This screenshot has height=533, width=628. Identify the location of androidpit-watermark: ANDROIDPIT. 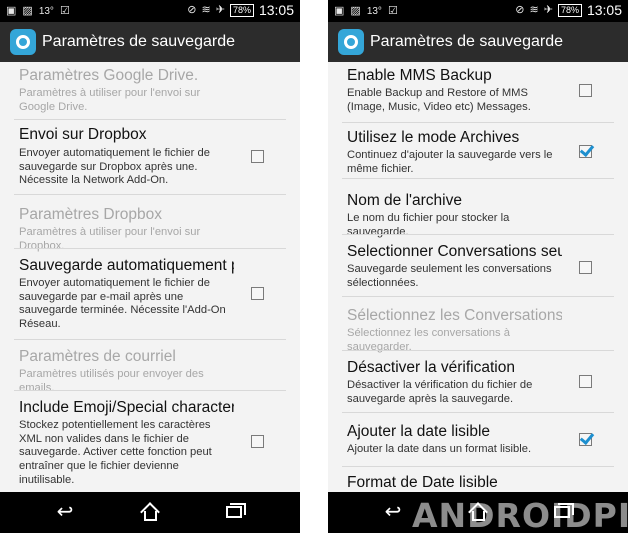
(520, 514).